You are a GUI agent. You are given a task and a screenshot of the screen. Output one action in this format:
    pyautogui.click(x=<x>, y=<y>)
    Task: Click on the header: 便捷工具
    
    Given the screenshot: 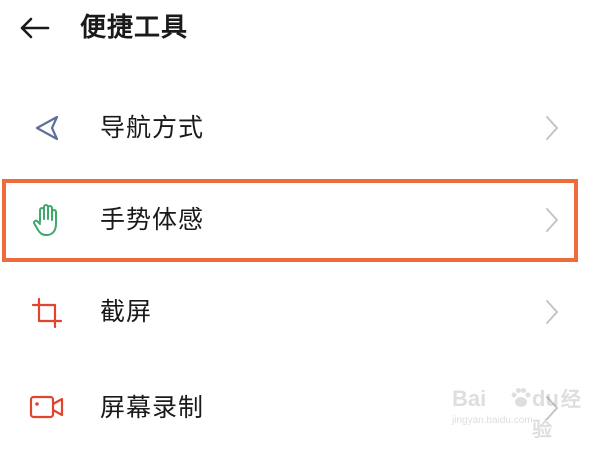 What is the action you would take?
    pyautogui.click(x=295, y=28)
    